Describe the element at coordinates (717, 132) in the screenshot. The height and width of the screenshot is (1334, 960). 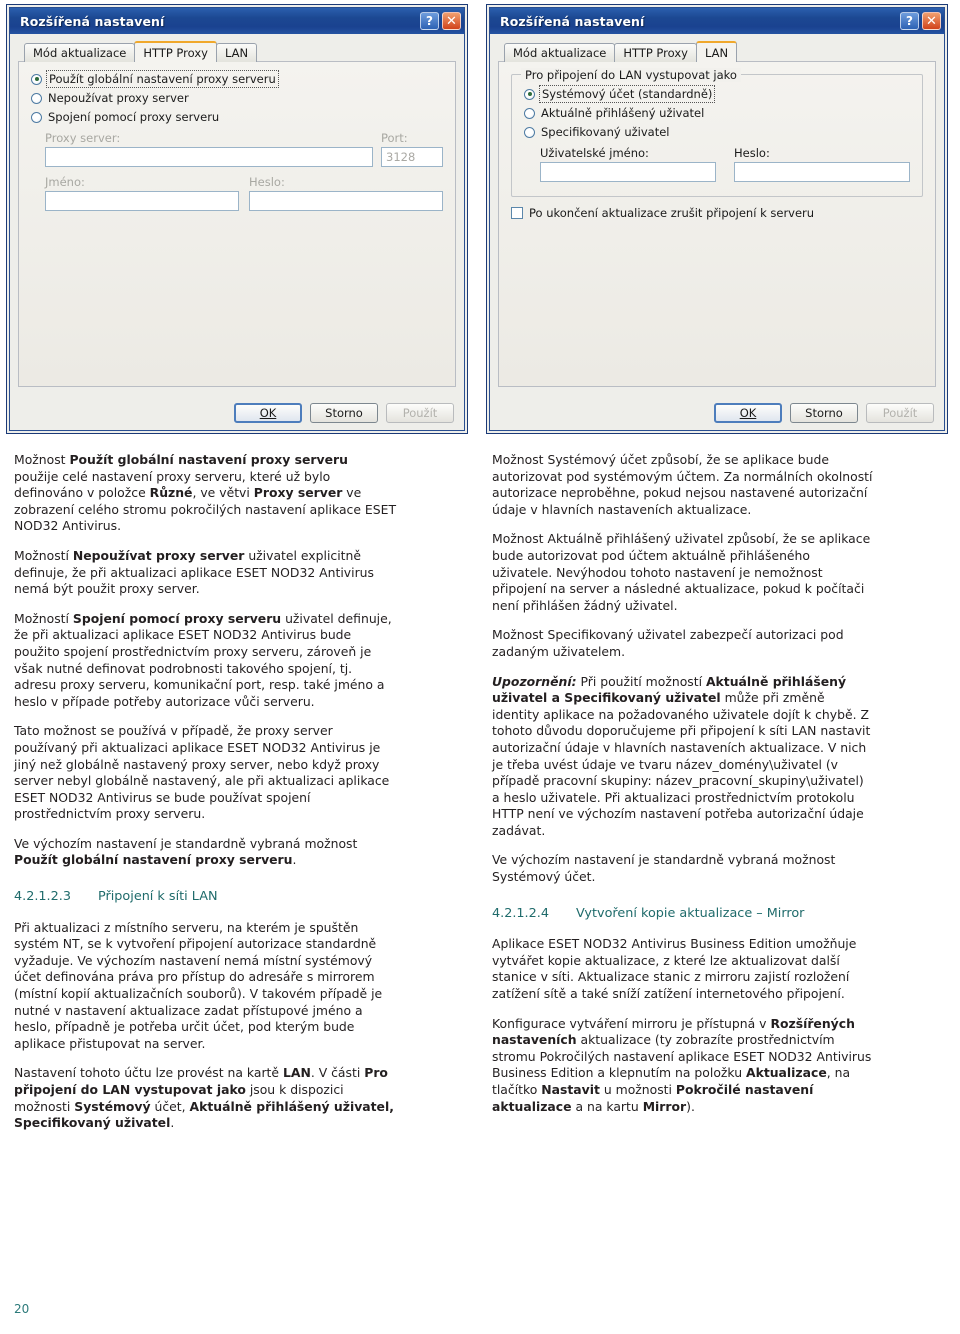
I see `radio-specified-user: Specifikovaný uživatel` at that location.